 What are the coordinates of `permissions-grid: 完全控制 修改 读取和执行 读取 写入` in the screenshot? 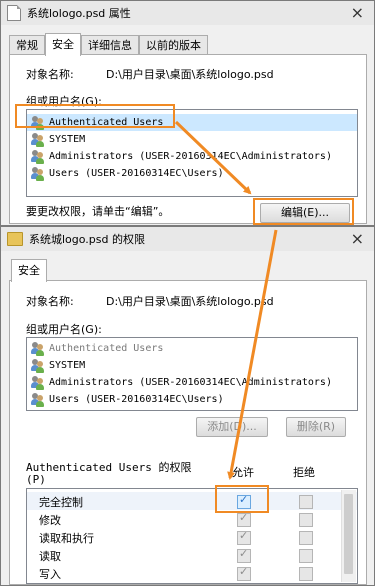 It's located at (192, 536).